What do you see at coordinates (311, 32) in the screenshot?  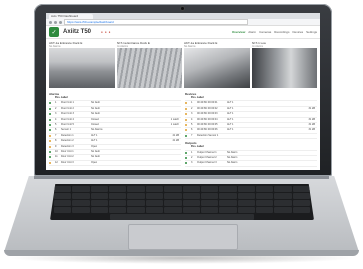 I see `menu-item: Settings` at bounding box center [311, 32].